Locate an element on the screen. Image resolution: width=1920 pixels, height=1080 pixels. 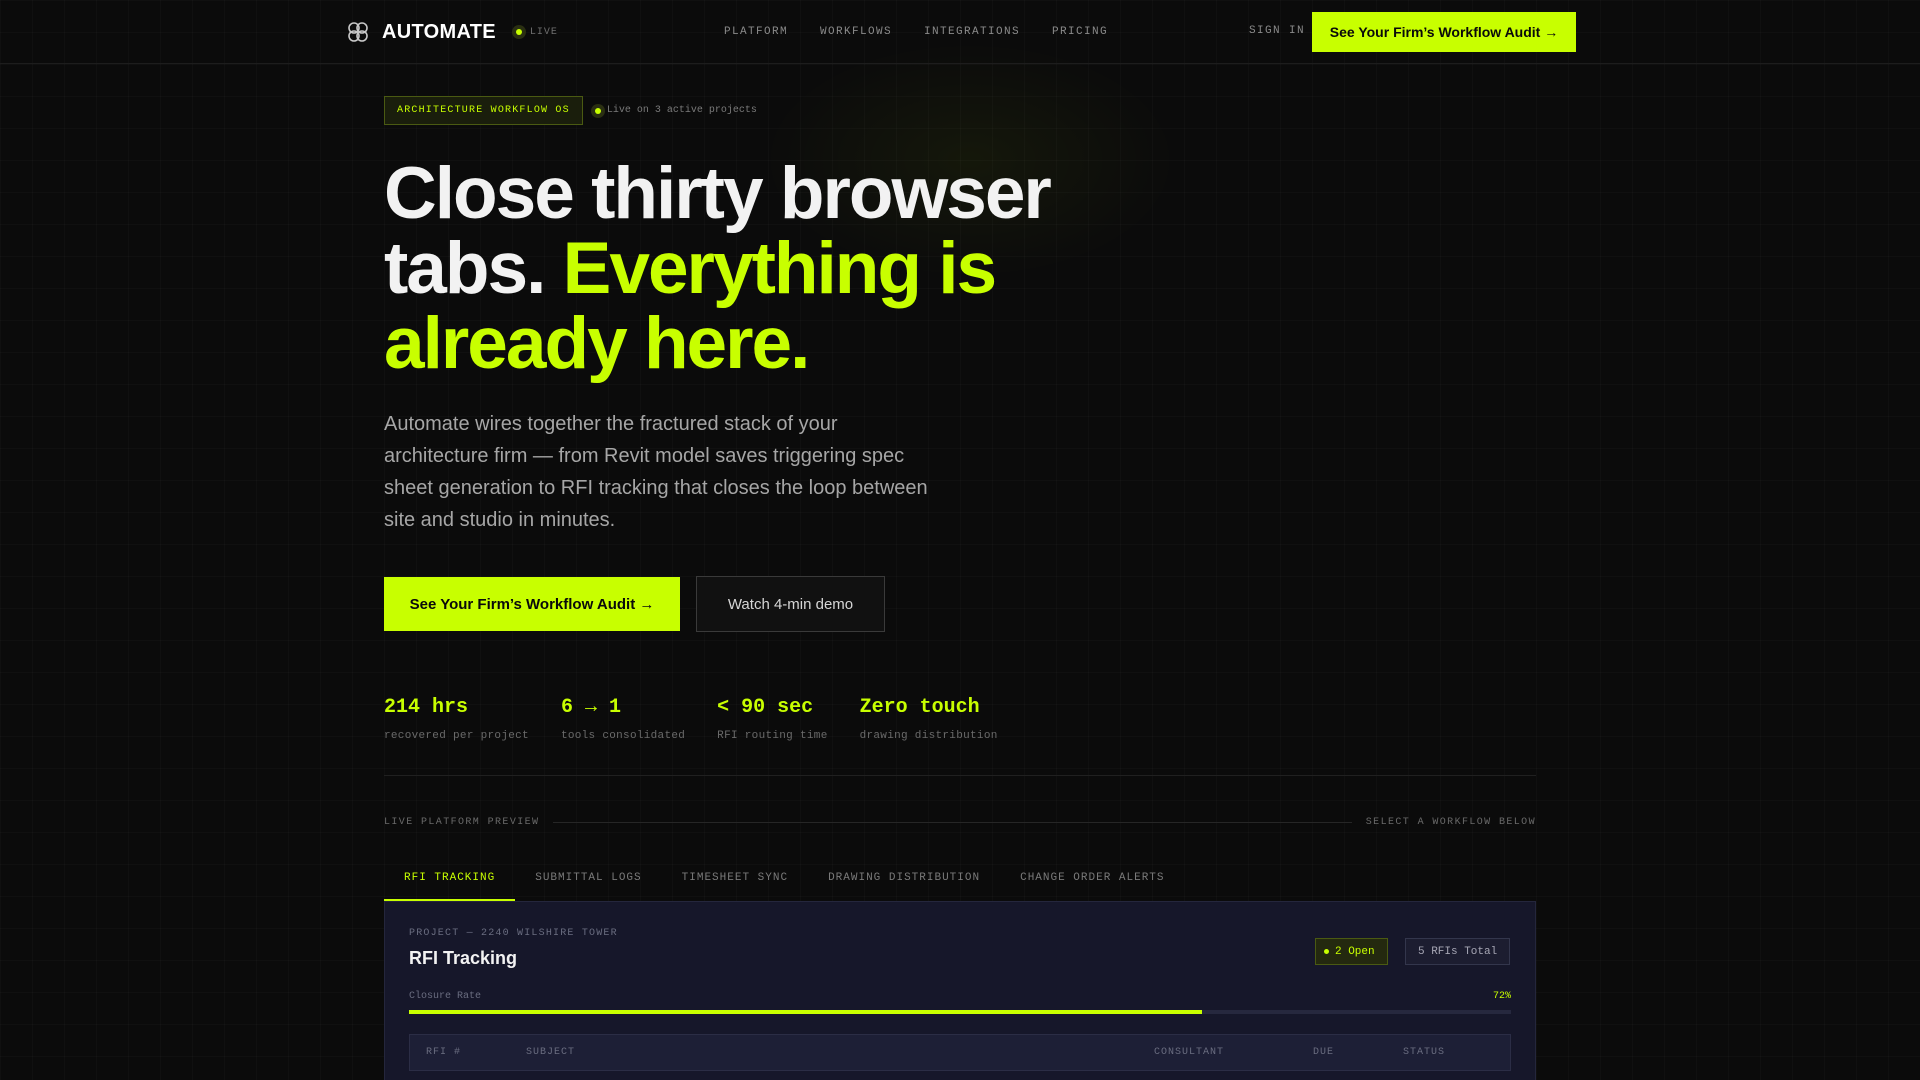
tab-drawing-distribution: DRAWING DISTRIBUTION is located at coordinates (904, 878).